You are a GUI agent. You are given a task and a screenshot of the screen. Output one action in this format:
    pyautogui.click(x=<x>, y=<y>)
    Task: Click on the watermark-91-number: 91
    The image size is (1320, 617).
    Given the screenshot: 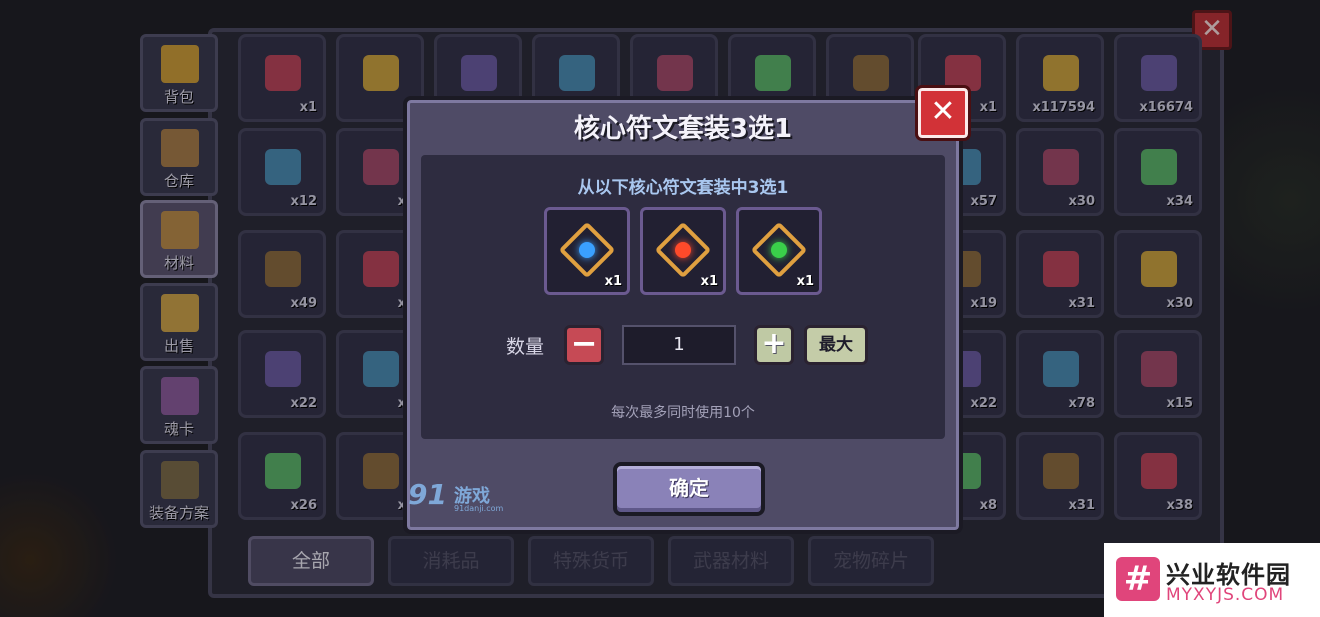 What is the action you would take?
    pyautogui.click(x=427, y=494)
    